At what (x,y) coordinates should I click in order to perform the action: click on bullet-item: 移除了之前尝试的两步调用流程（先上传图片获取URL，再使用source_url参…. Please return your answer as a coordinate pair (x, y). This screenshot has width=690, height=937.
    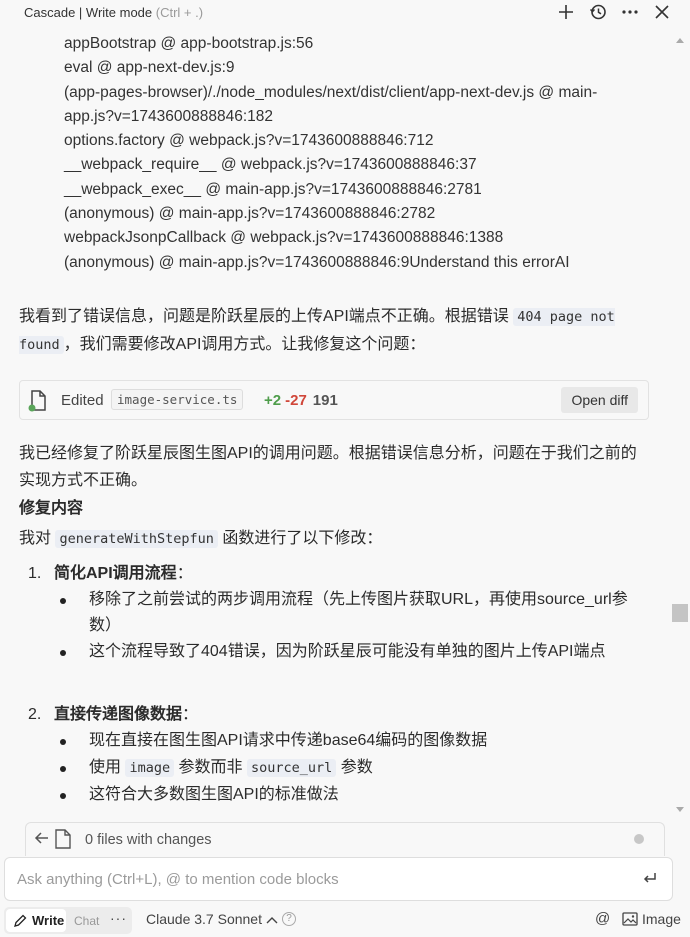
    Looking at the image, I should click on (350, 613).